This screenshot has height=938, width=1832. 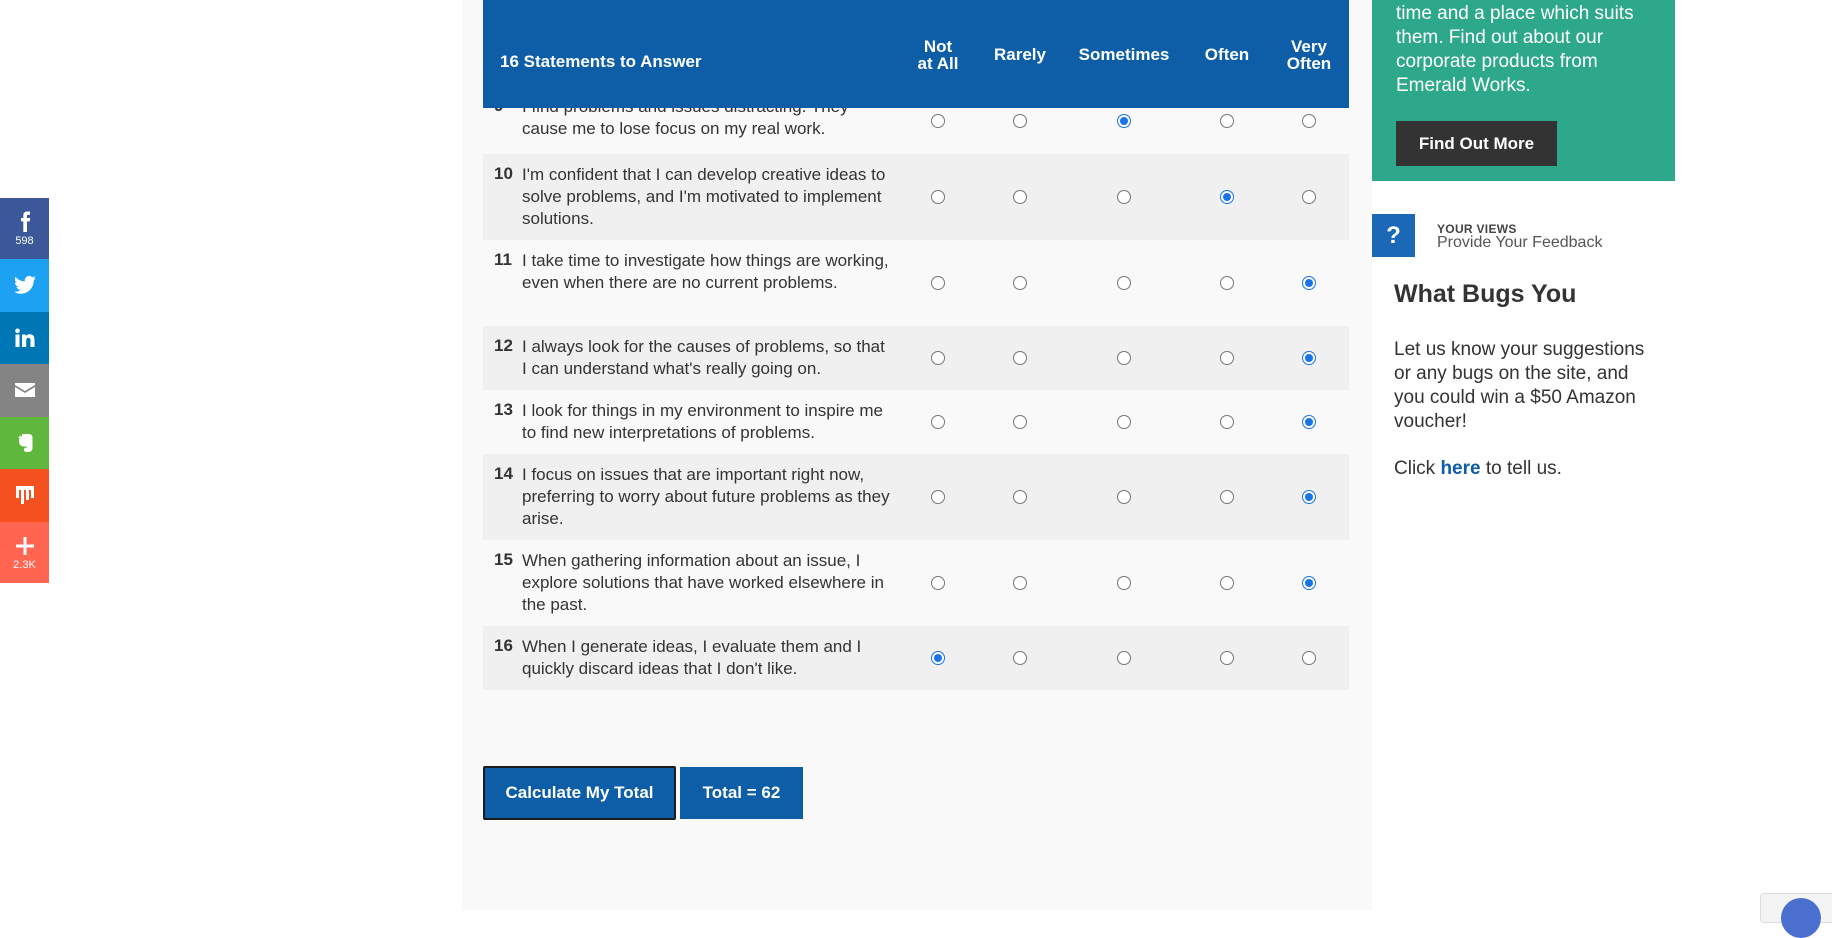 I want to click on plus-icon, so click(x=24, y=545).